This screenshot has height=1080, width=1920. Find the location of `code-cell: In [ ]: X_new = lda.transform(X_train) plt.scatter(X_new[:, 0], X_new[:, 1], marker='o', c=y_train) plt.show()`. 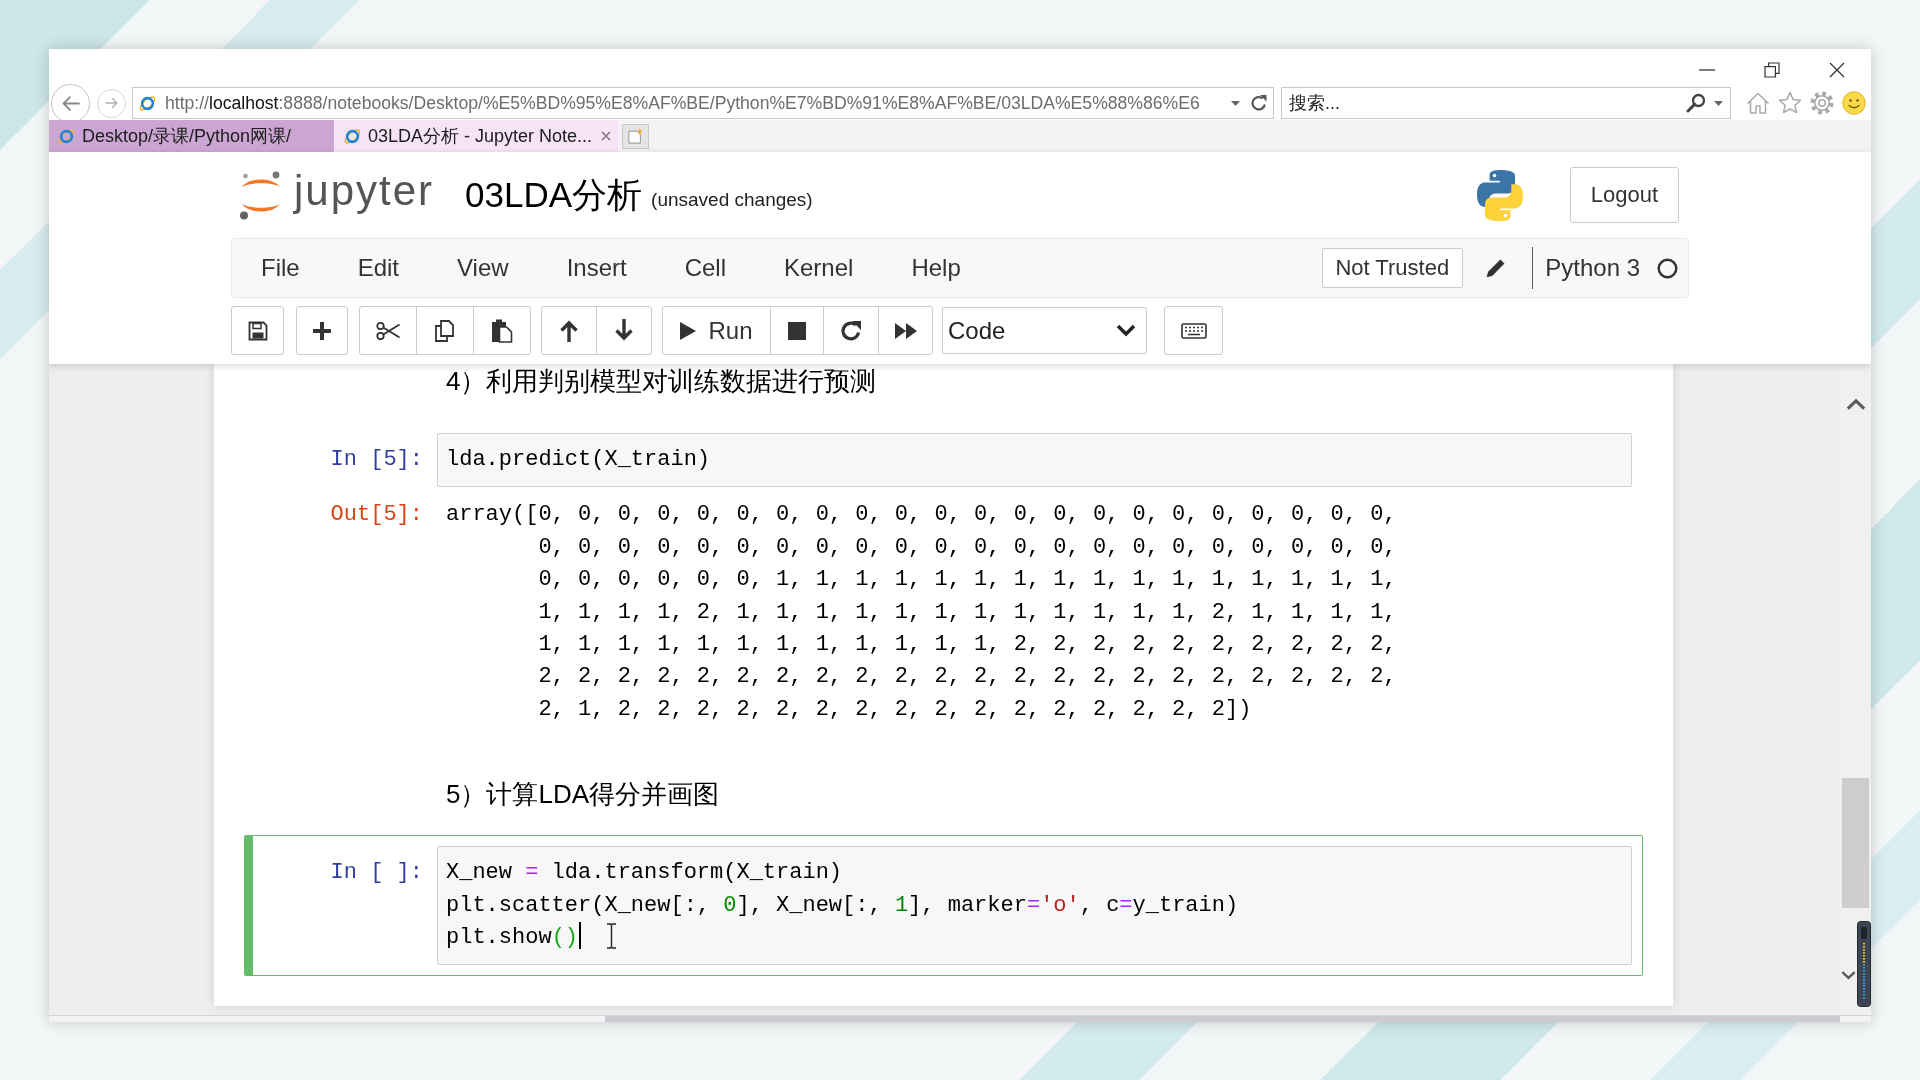

code-cell: In [ ]: X_new = lda.transform(X_train) plt.scatter(X_new[:, 0], X_new[:, 1], marker='o', c=y_train) plt.show() is located at coordinates (943, 906).